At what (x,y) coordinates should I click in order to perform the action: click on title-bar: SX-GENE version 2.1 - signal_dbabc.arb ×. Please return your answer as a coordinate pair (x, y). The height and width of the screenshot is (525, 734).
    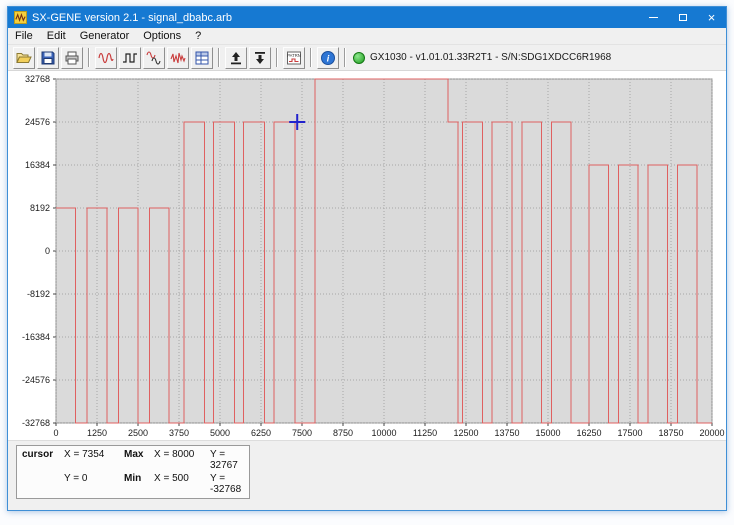
    Looking at the image, I should click on (367, 17).